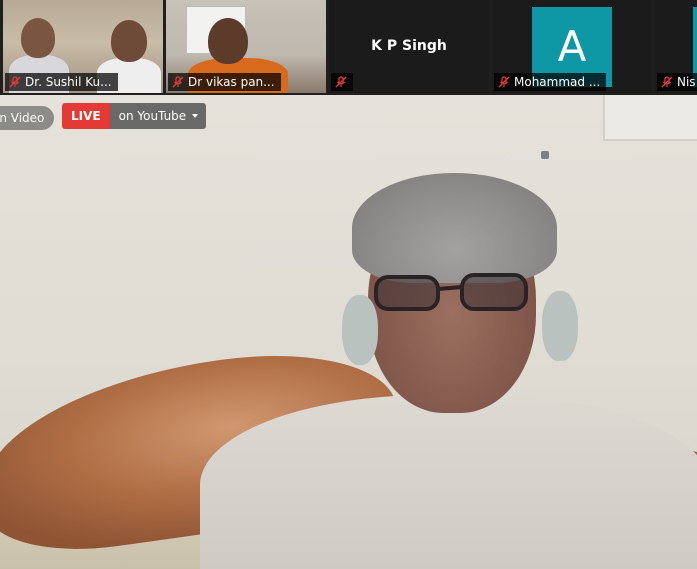 The height and width of the screenshot is (569, 697). I want to click on live-badge: LIVE, so click(86, 116).